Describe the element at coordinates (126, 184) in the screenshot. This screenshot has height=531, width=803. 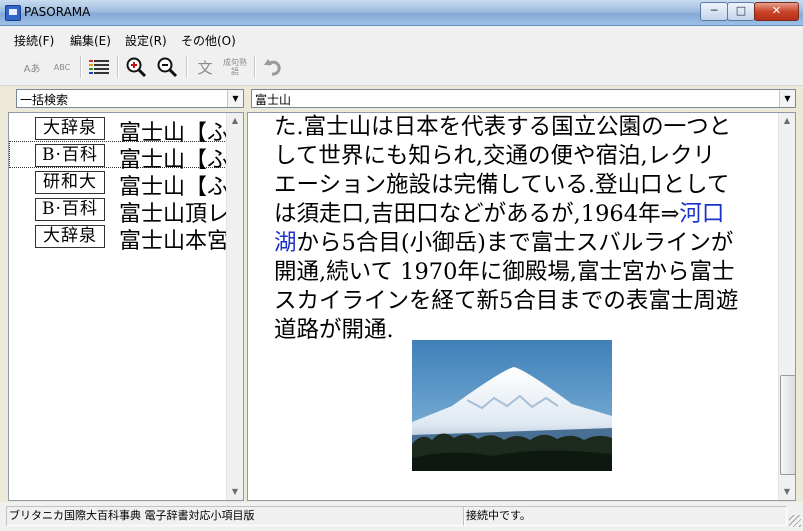
I see `list-item: 研和大 富士山【ふじさん】` at that location.